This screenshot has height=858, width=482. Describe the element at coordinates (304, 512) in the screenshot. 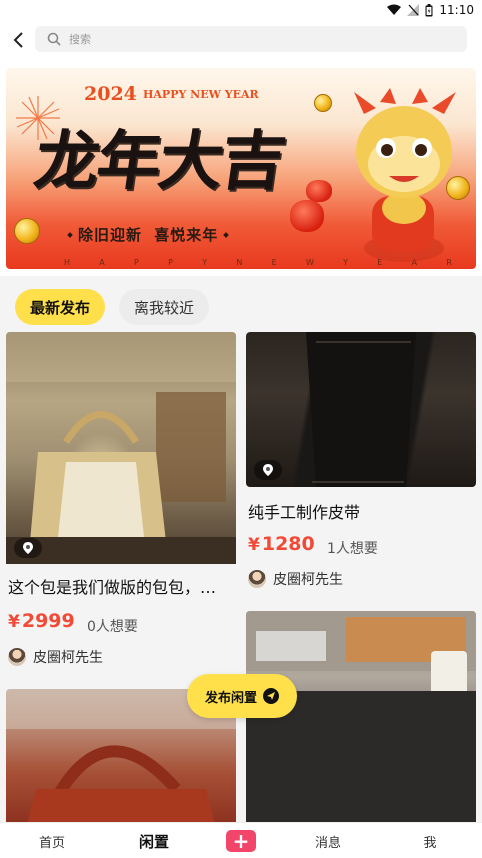

I see `product-title: 纯手工制作皮带` at that location.